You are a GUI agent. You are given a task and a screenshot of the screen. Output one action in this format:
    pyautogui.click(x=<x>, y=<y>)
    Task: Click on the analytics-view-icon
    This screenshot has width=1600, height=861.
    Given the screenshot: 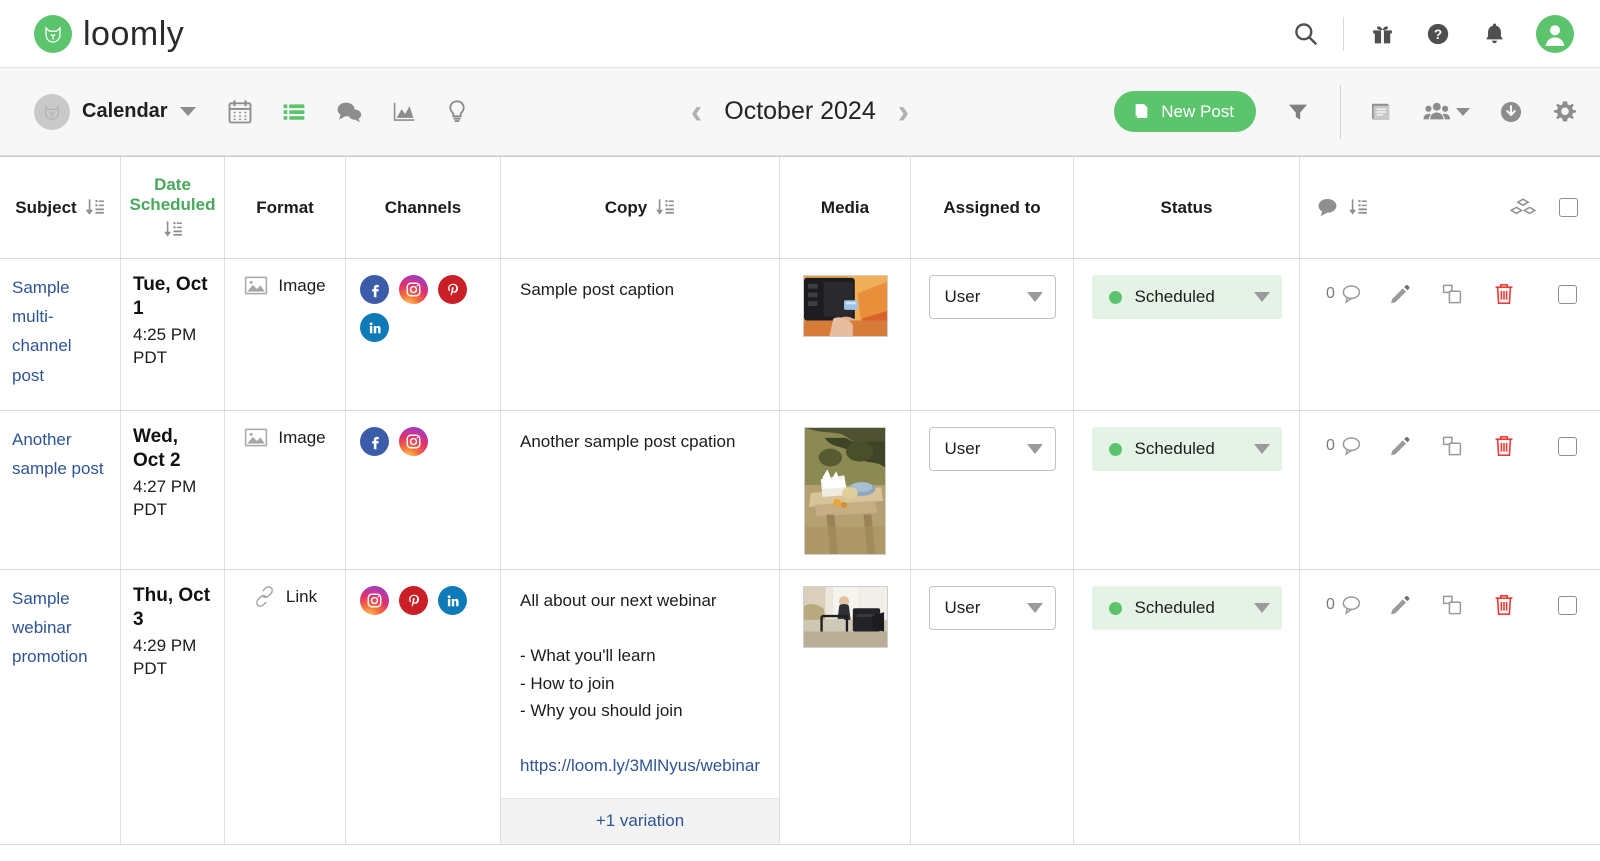 What is the action you would take?
    pyautogui.click(x=404, y=112)
    